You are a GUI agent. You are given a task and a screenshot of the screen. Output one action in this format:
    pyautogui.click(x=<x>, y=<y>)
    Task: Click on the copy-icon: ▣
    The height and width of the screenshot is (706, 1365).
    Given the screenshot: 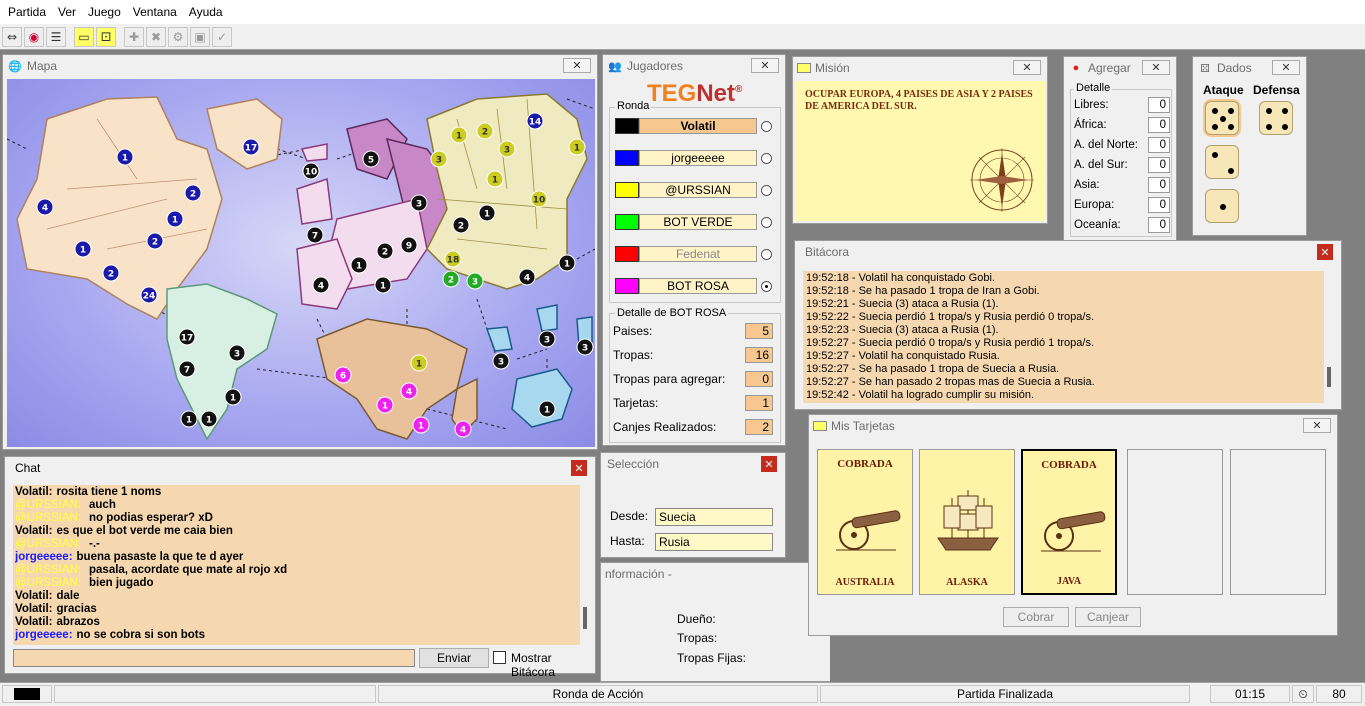 What is the action you would take?
    pyautogui.click(x=200, y=36)
    